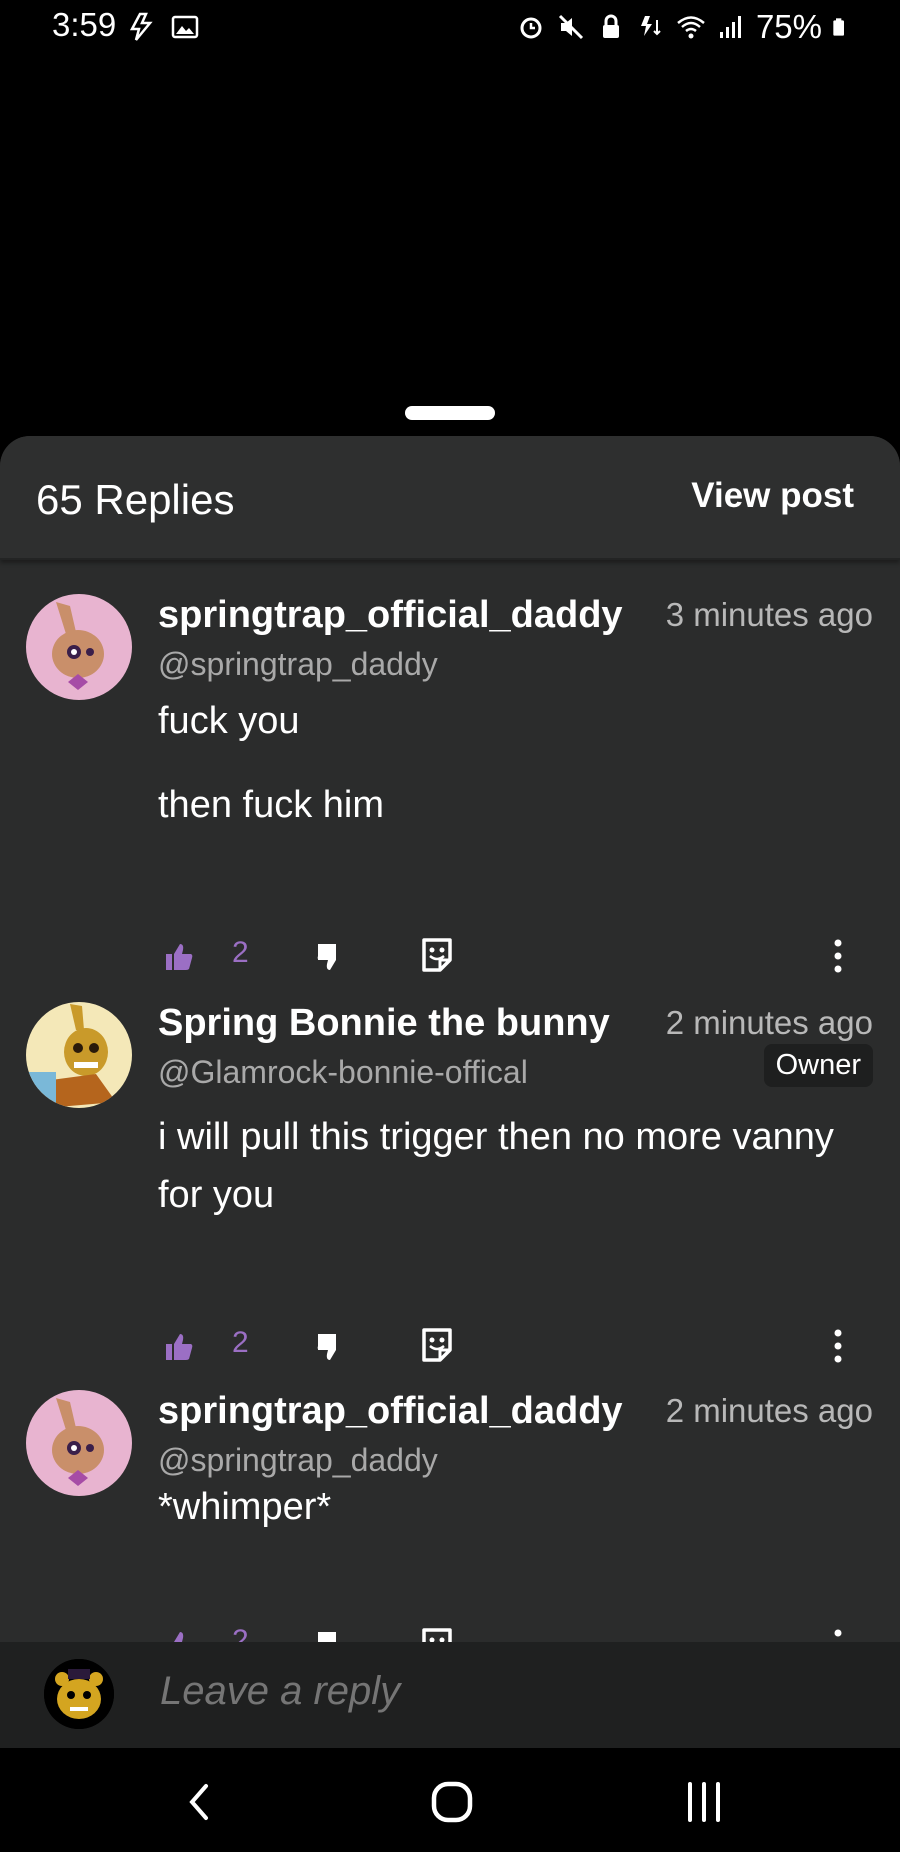 The height and width of the screenshot is (1852, 900). What do you see at coordinates (397, 1023) in the screenshot?
I see `comment-username: Spring Bonnie the bunny` at bounding box center [397, 1023].